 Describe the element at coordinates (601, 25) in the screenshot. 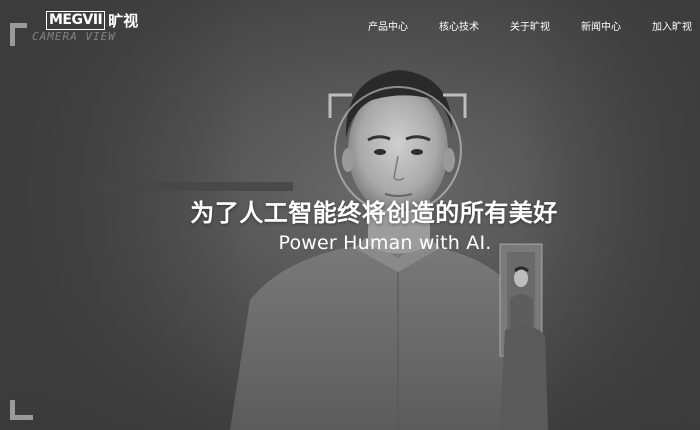

I see `nav-news: 新闻中心` at that location.